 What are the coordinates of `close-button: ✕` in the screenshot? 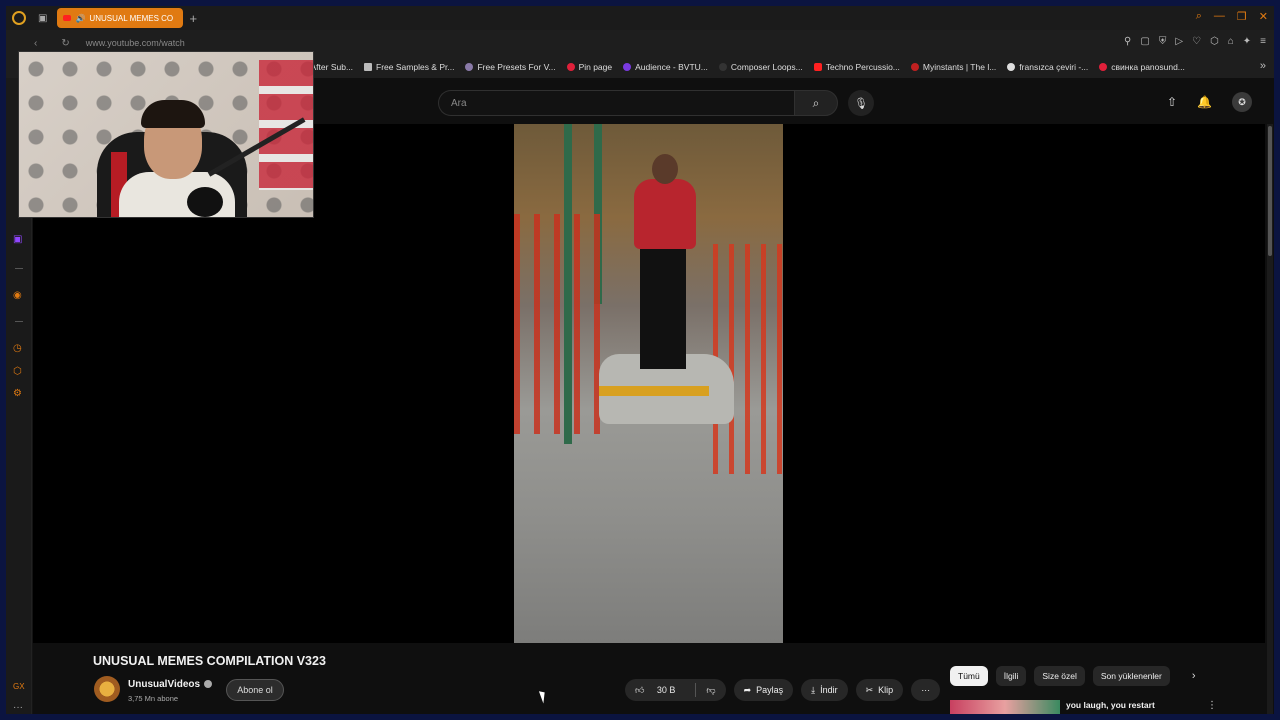 It's located at (1263, 16).